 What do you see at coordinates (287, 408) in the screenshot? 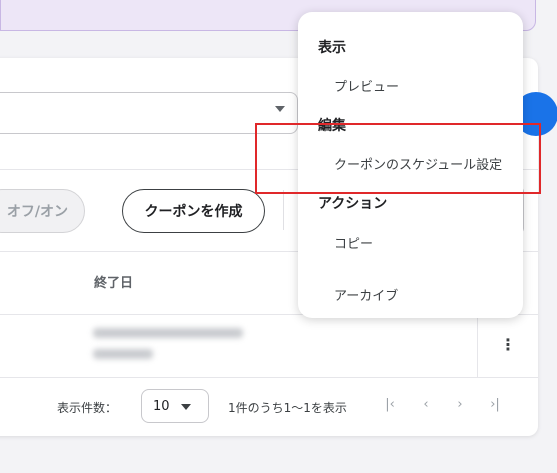
I see `pagination-info: 1件のうち1～1を表示` at bounding box center [287, 408].